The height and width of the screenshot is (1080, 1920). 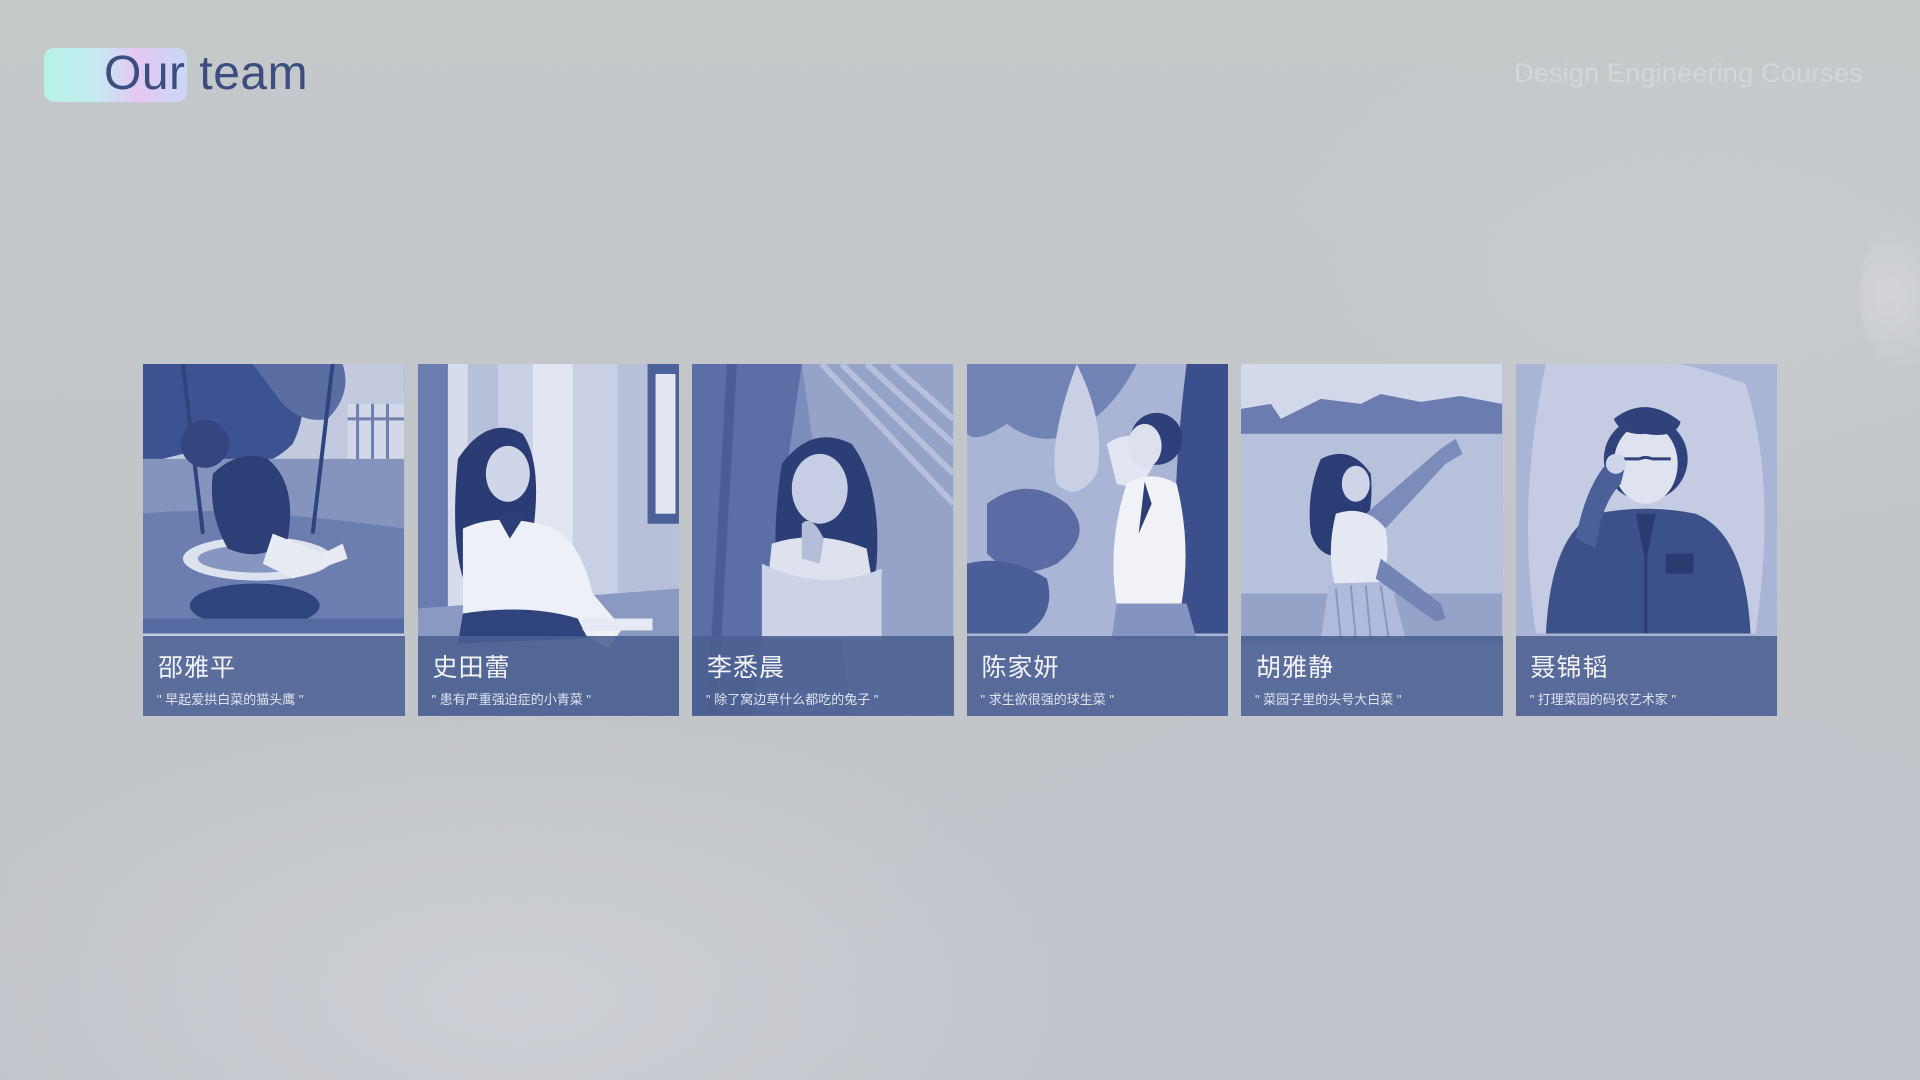 I want to click on team-card: 聂锦韬 " 打理菜园的码农艺术家 ", so click(x=1646, y=540).